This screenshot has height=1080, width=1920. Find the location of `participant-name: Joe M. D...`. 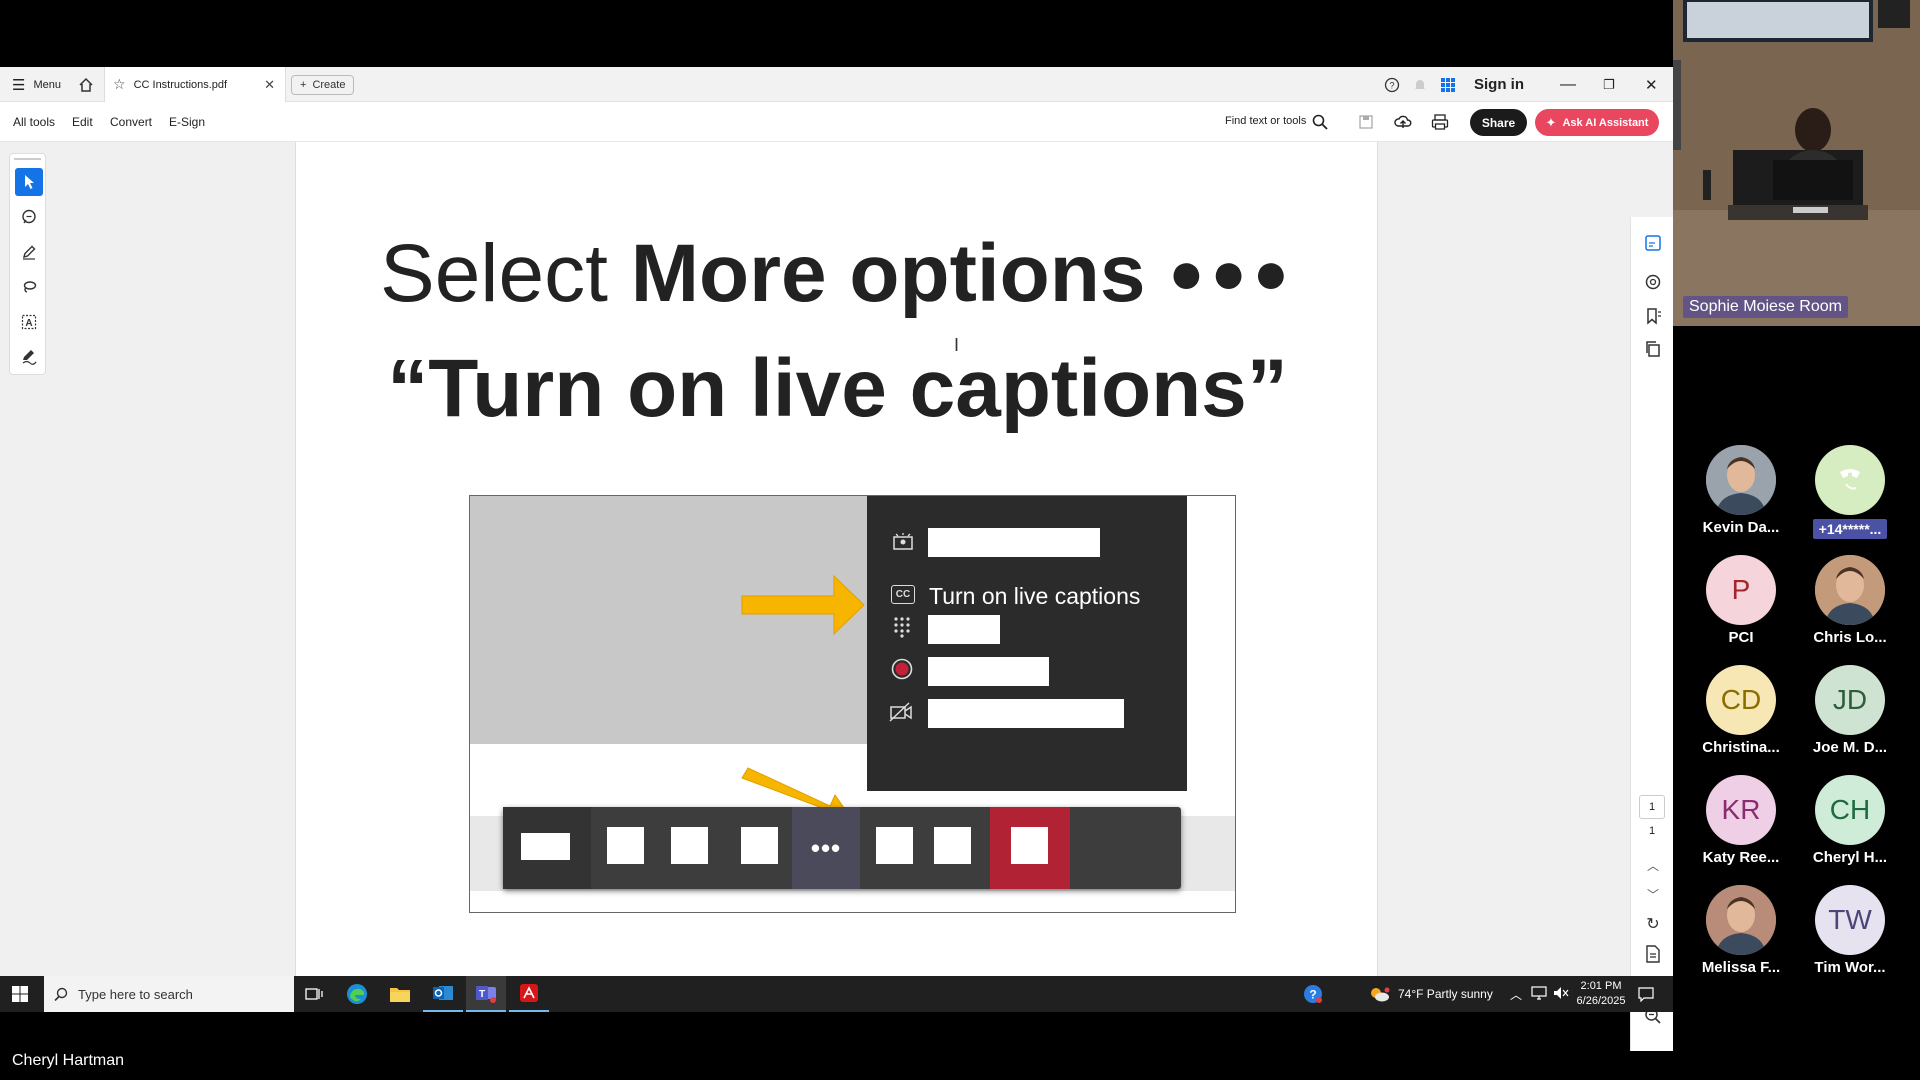

participant-name: Joe M. D... is located at coordinates (1850, 747).